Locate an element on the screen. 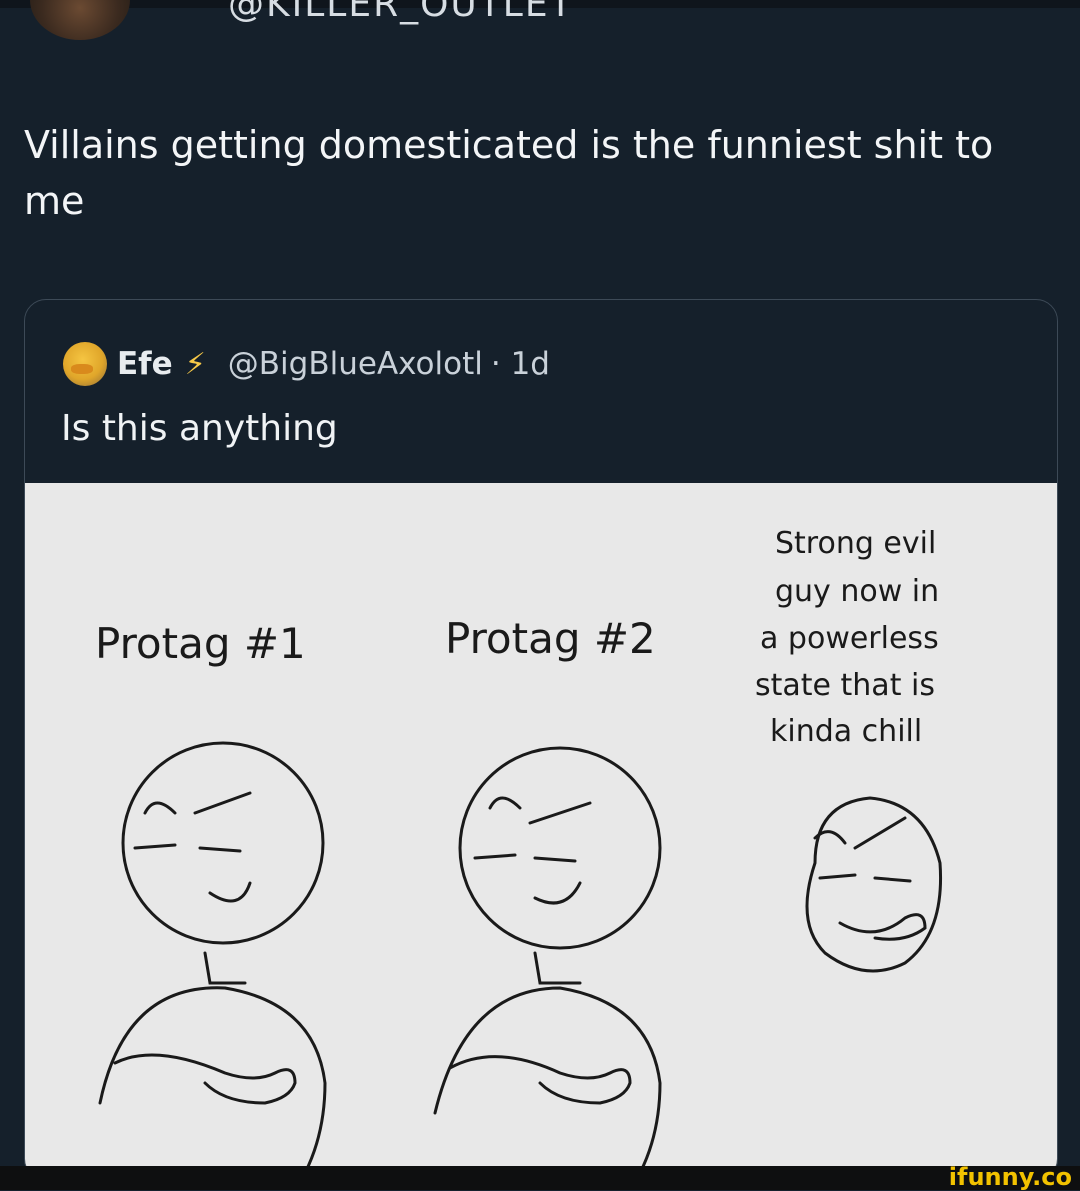  svg-text: Protag #1 is located at coordinates (200, 643).